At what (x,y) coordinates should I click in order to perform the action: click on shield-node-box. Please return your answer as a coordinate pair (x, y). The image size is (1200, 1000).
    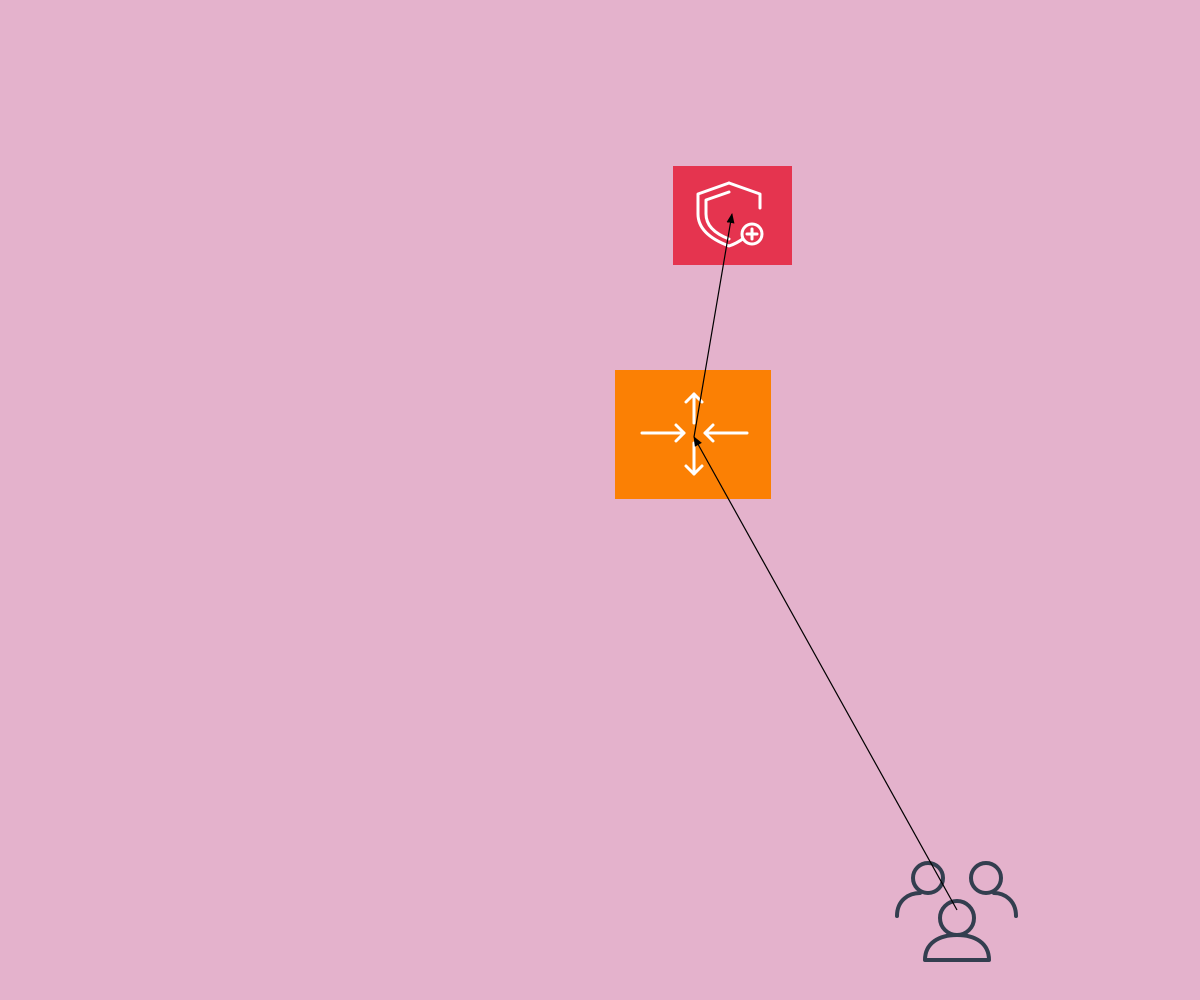
    Looking at the image, I should click on (732, 215).